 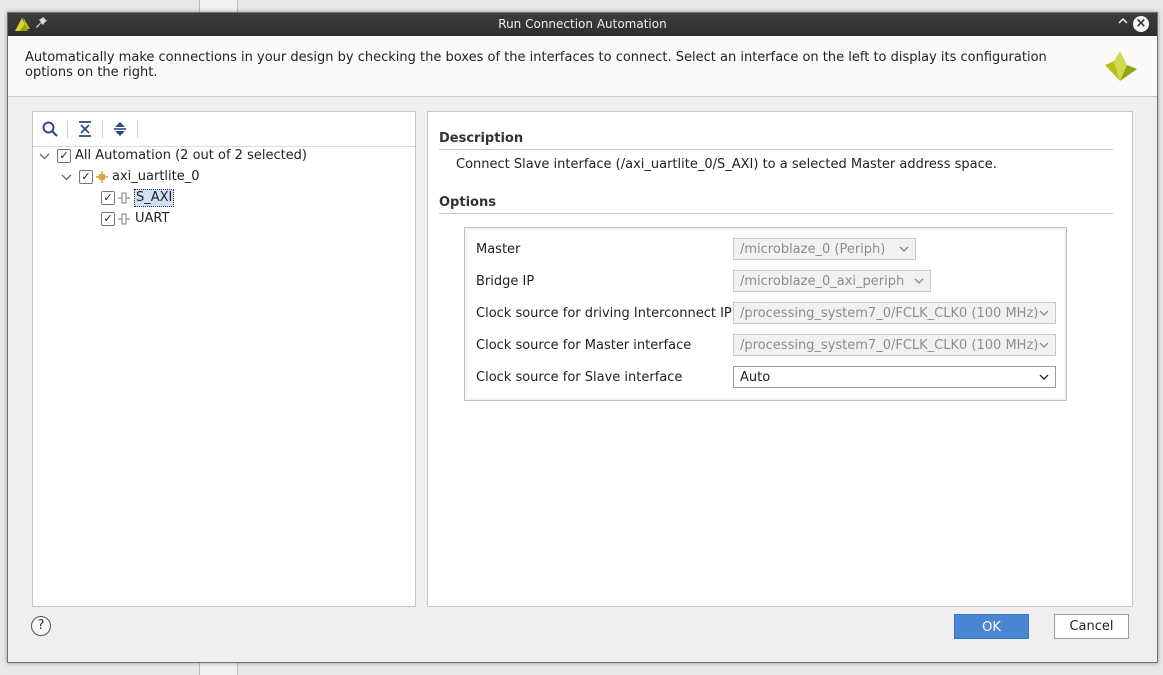 What do you see at coordinates (108, 198) in the screenshot?
I see `checkbox-s-axi: ✓` at bounding box center [108, 198].